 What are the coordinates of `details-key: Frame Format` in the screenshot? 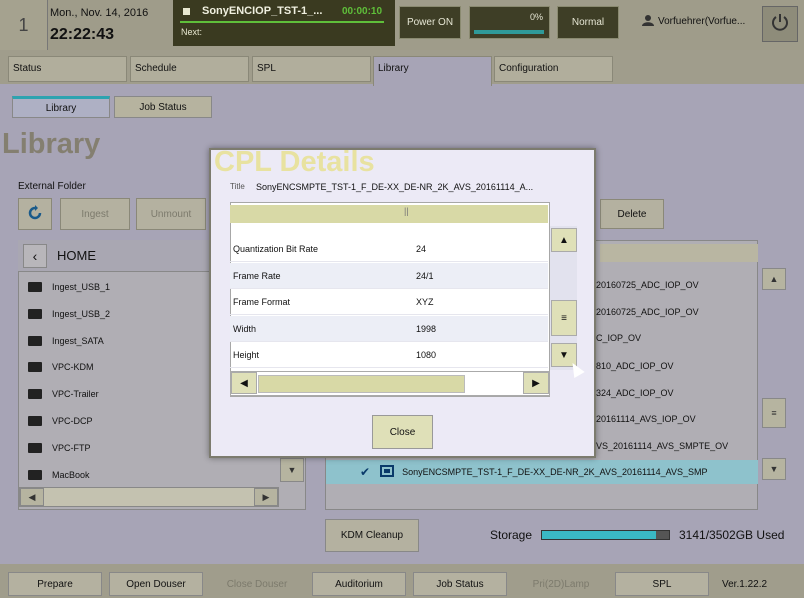 It's located at (262, 301).